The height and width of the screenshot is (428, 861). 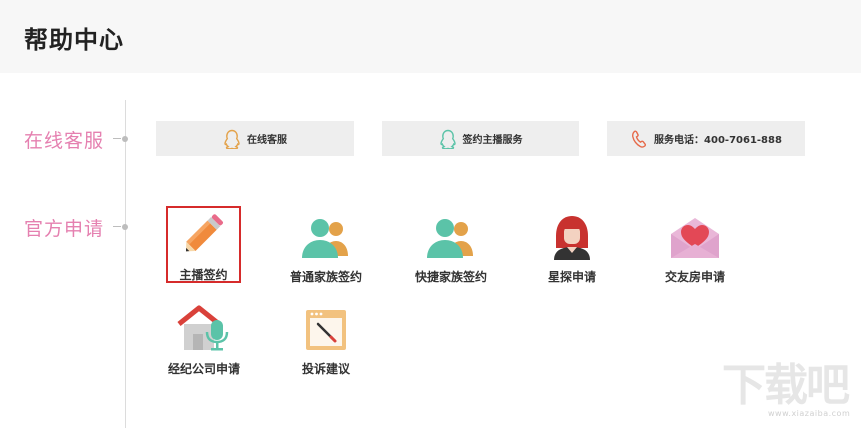 What do you see at coordinates (695, 234) in the screenshot?
I see `heart-envelope-icon` at bounding box center [695, 234].